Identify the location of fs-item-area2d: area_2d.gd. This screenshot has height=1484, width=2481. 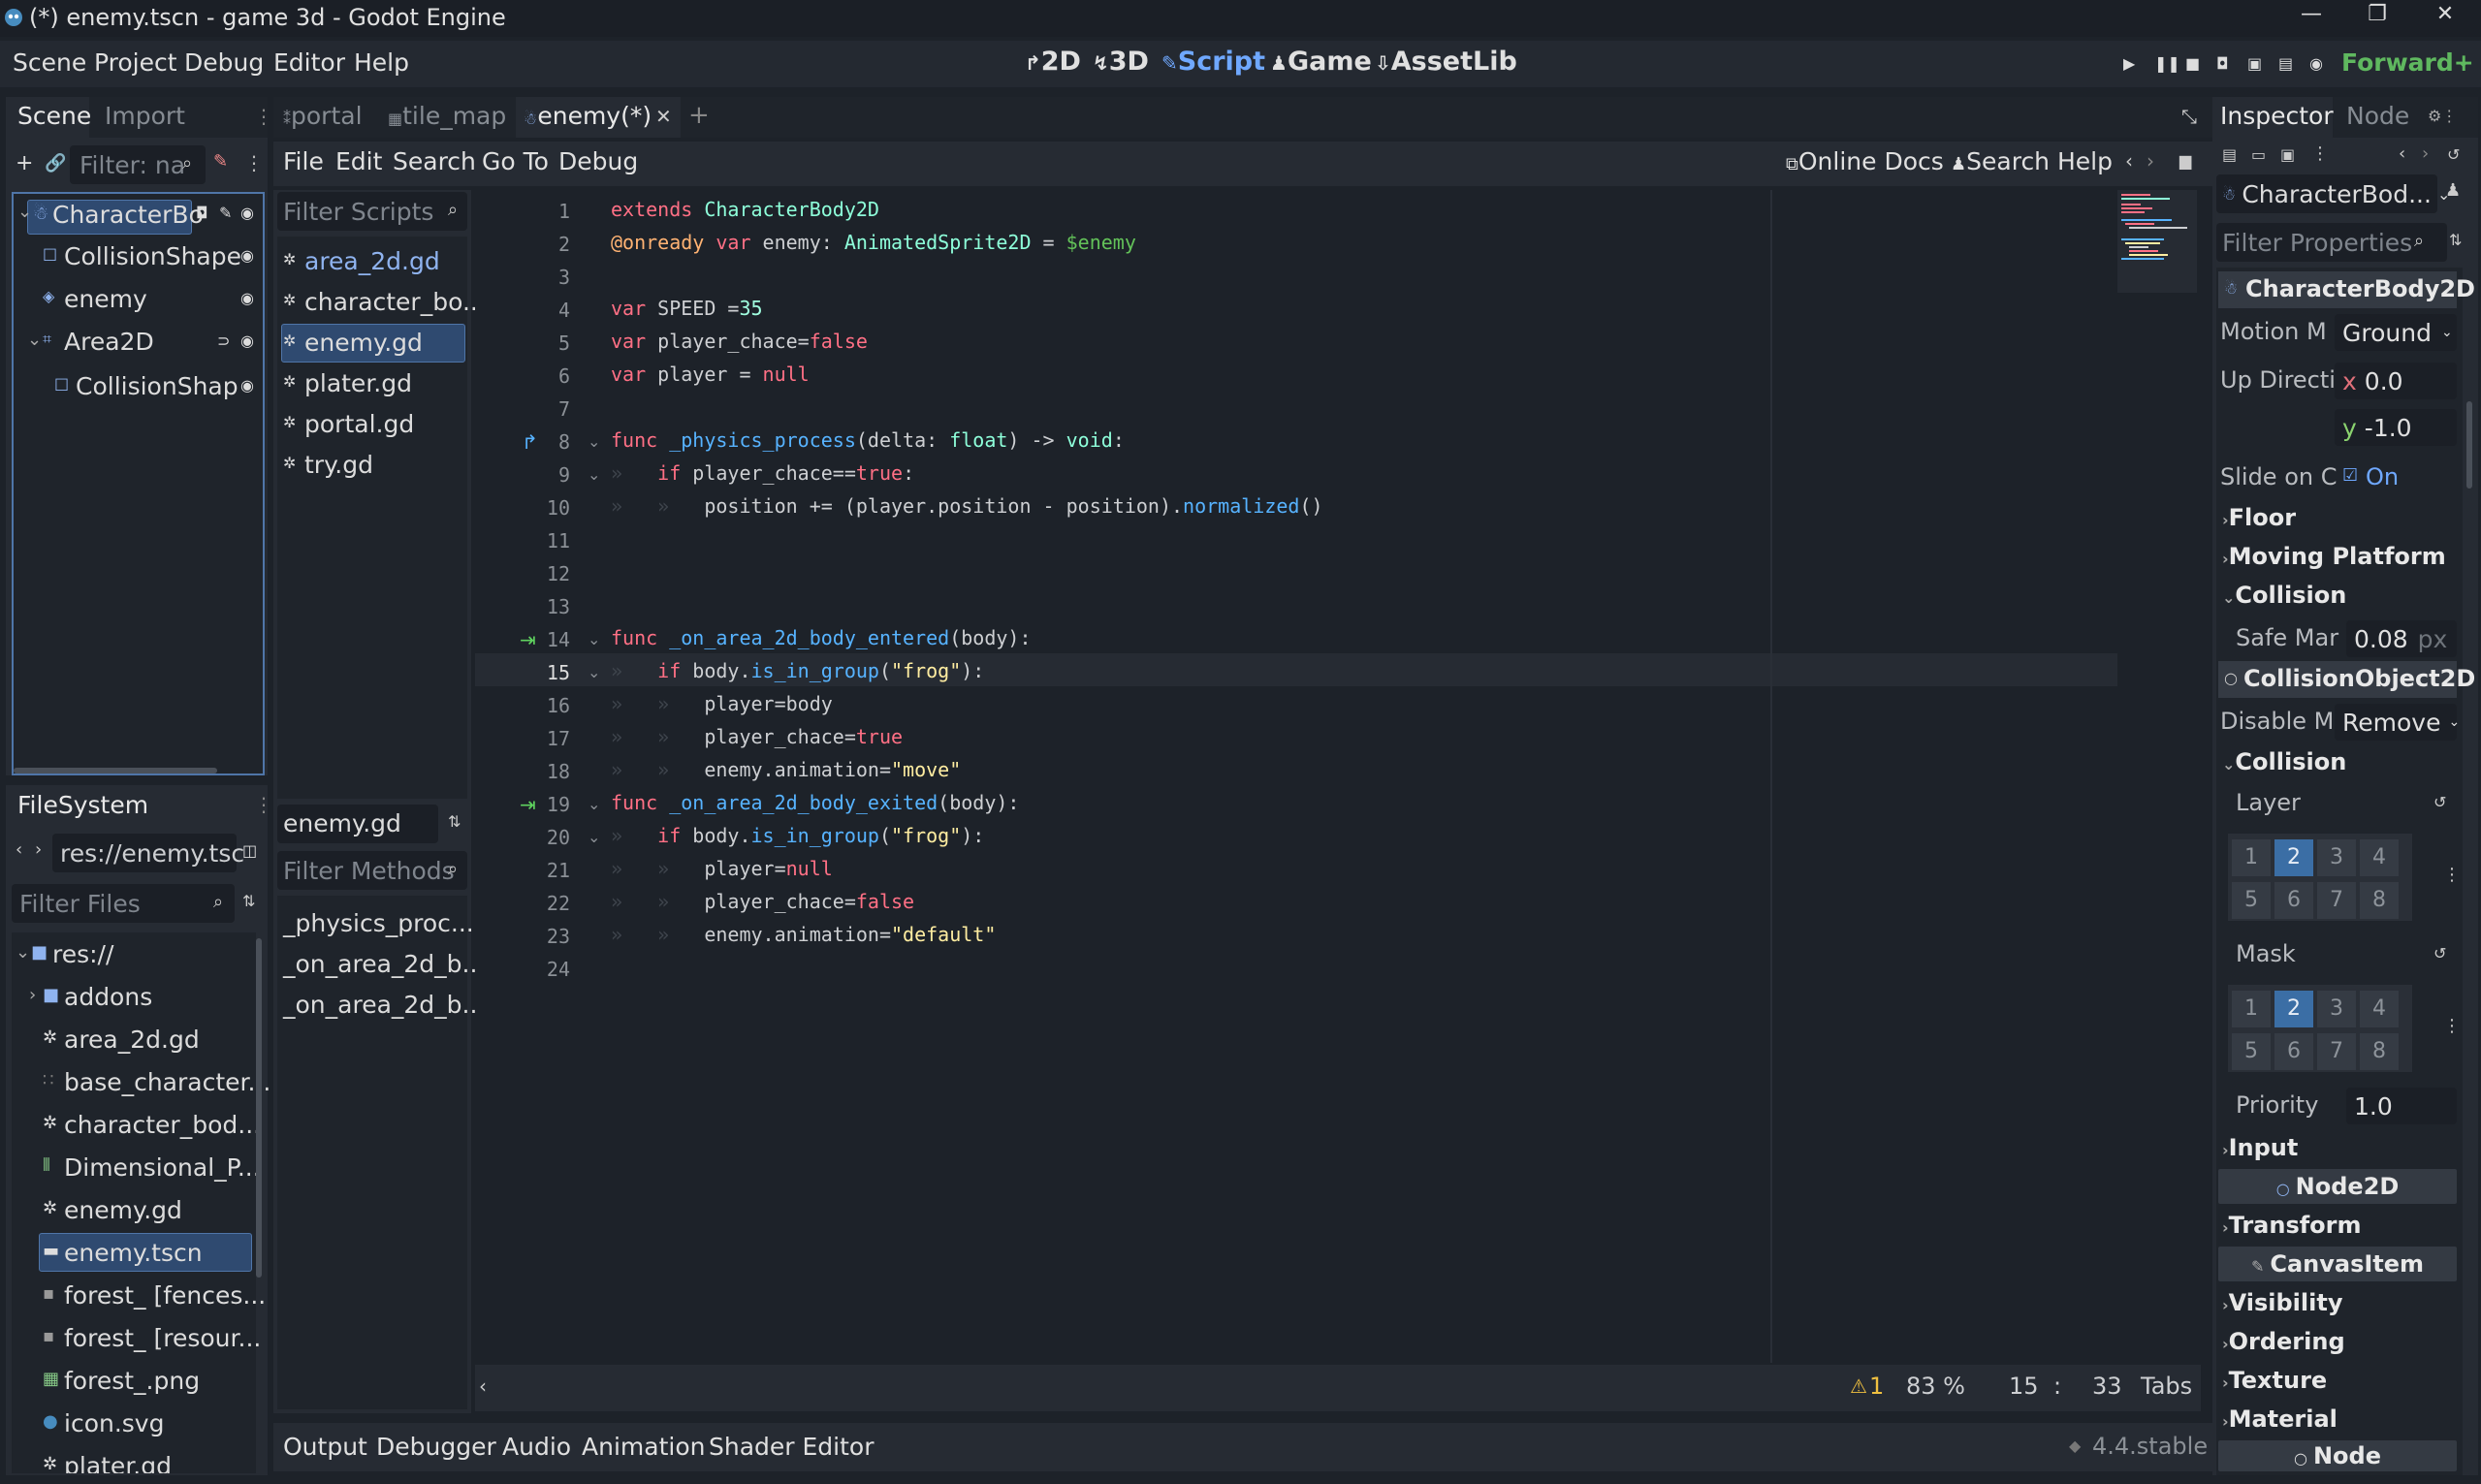
(132, 1040).